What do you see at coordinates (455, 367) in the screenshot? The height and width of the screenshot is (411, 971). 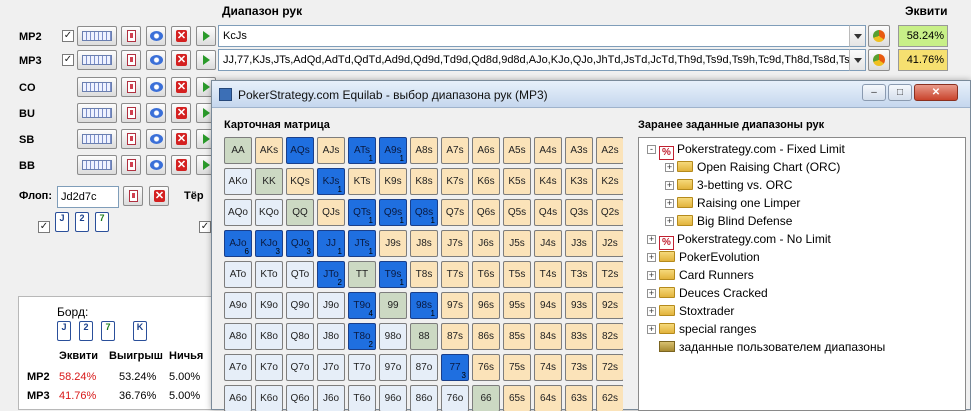 I see `hand-cell: 77 3` at bounding box center [455, 367].